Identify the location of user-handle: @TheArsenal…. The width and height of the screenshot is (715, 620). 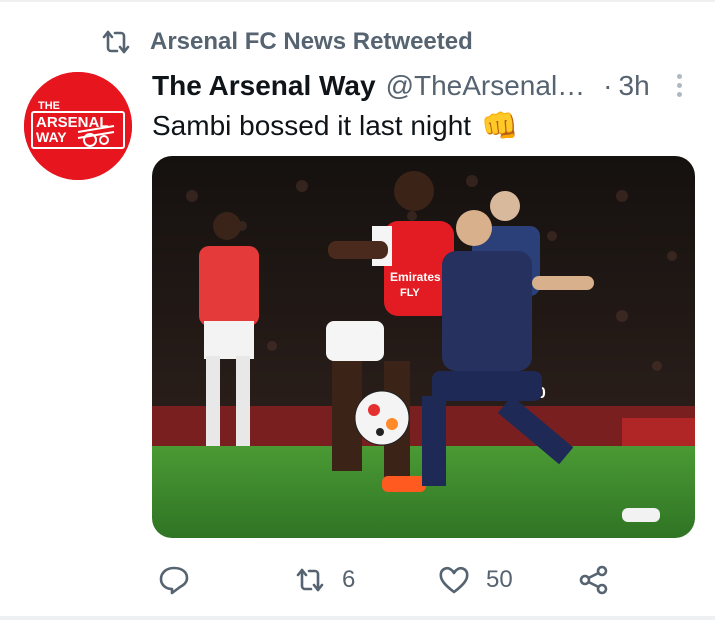
(486, 86).